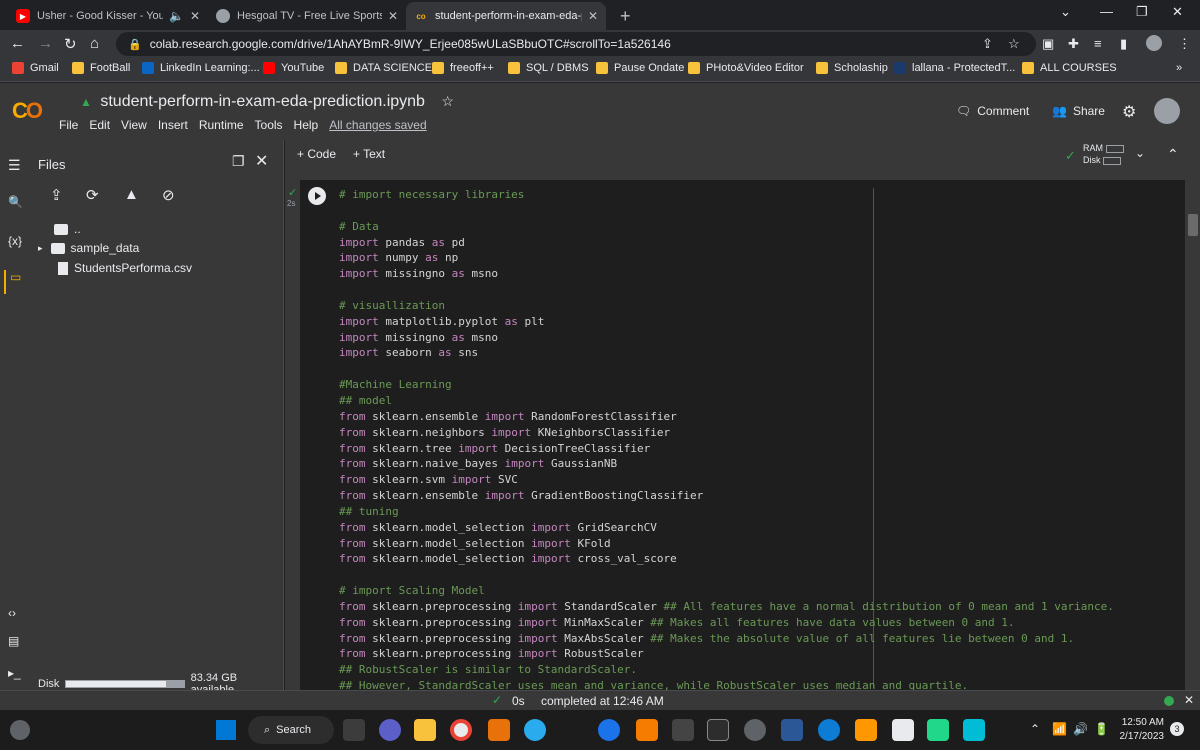  I want to click on search-icon: 🔍, so click(15, 202).